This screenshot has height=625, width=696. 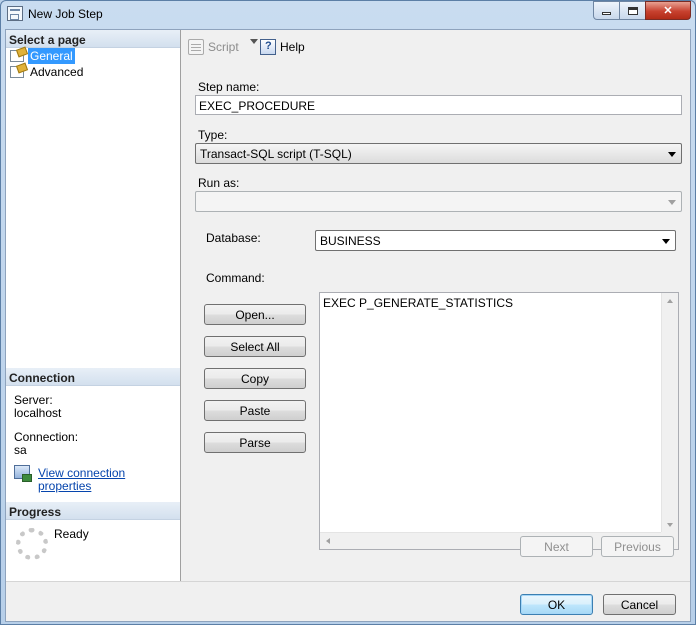 I want to click on close-button: ✕, so click(x=668, y=10).